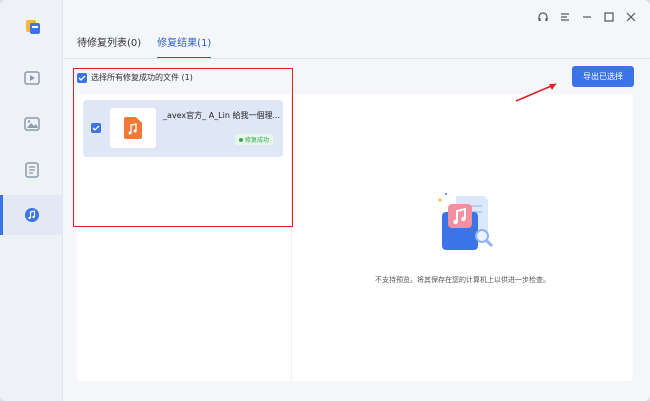 Image resolution: width=650 pixels, height=401 pixels. Describe the element at coordinates (144, 46) in the screenshot. I see `result-tabs: 待修复列表(0) 修复结果(1)` at that location.